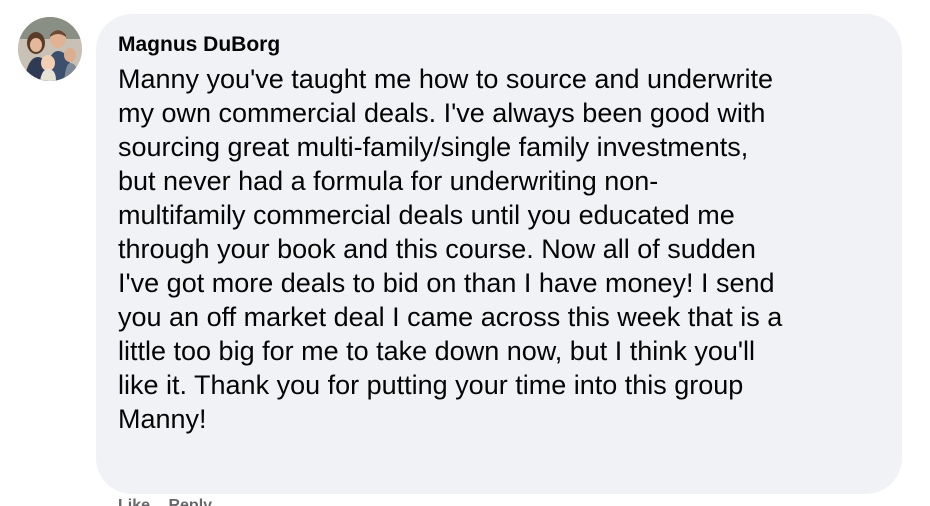  I want to click on avatar-photo-icon, so click(50, 49).